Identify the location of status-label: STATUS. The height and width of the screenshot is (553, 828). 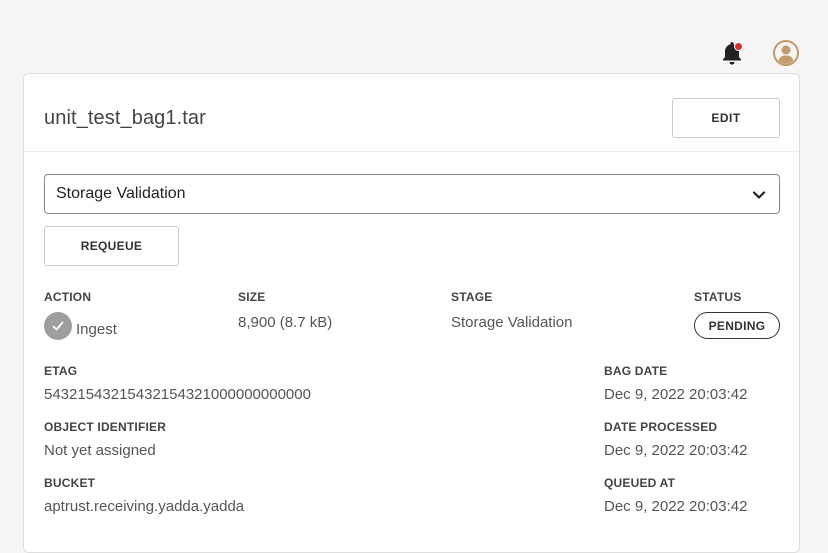
(718, 297).